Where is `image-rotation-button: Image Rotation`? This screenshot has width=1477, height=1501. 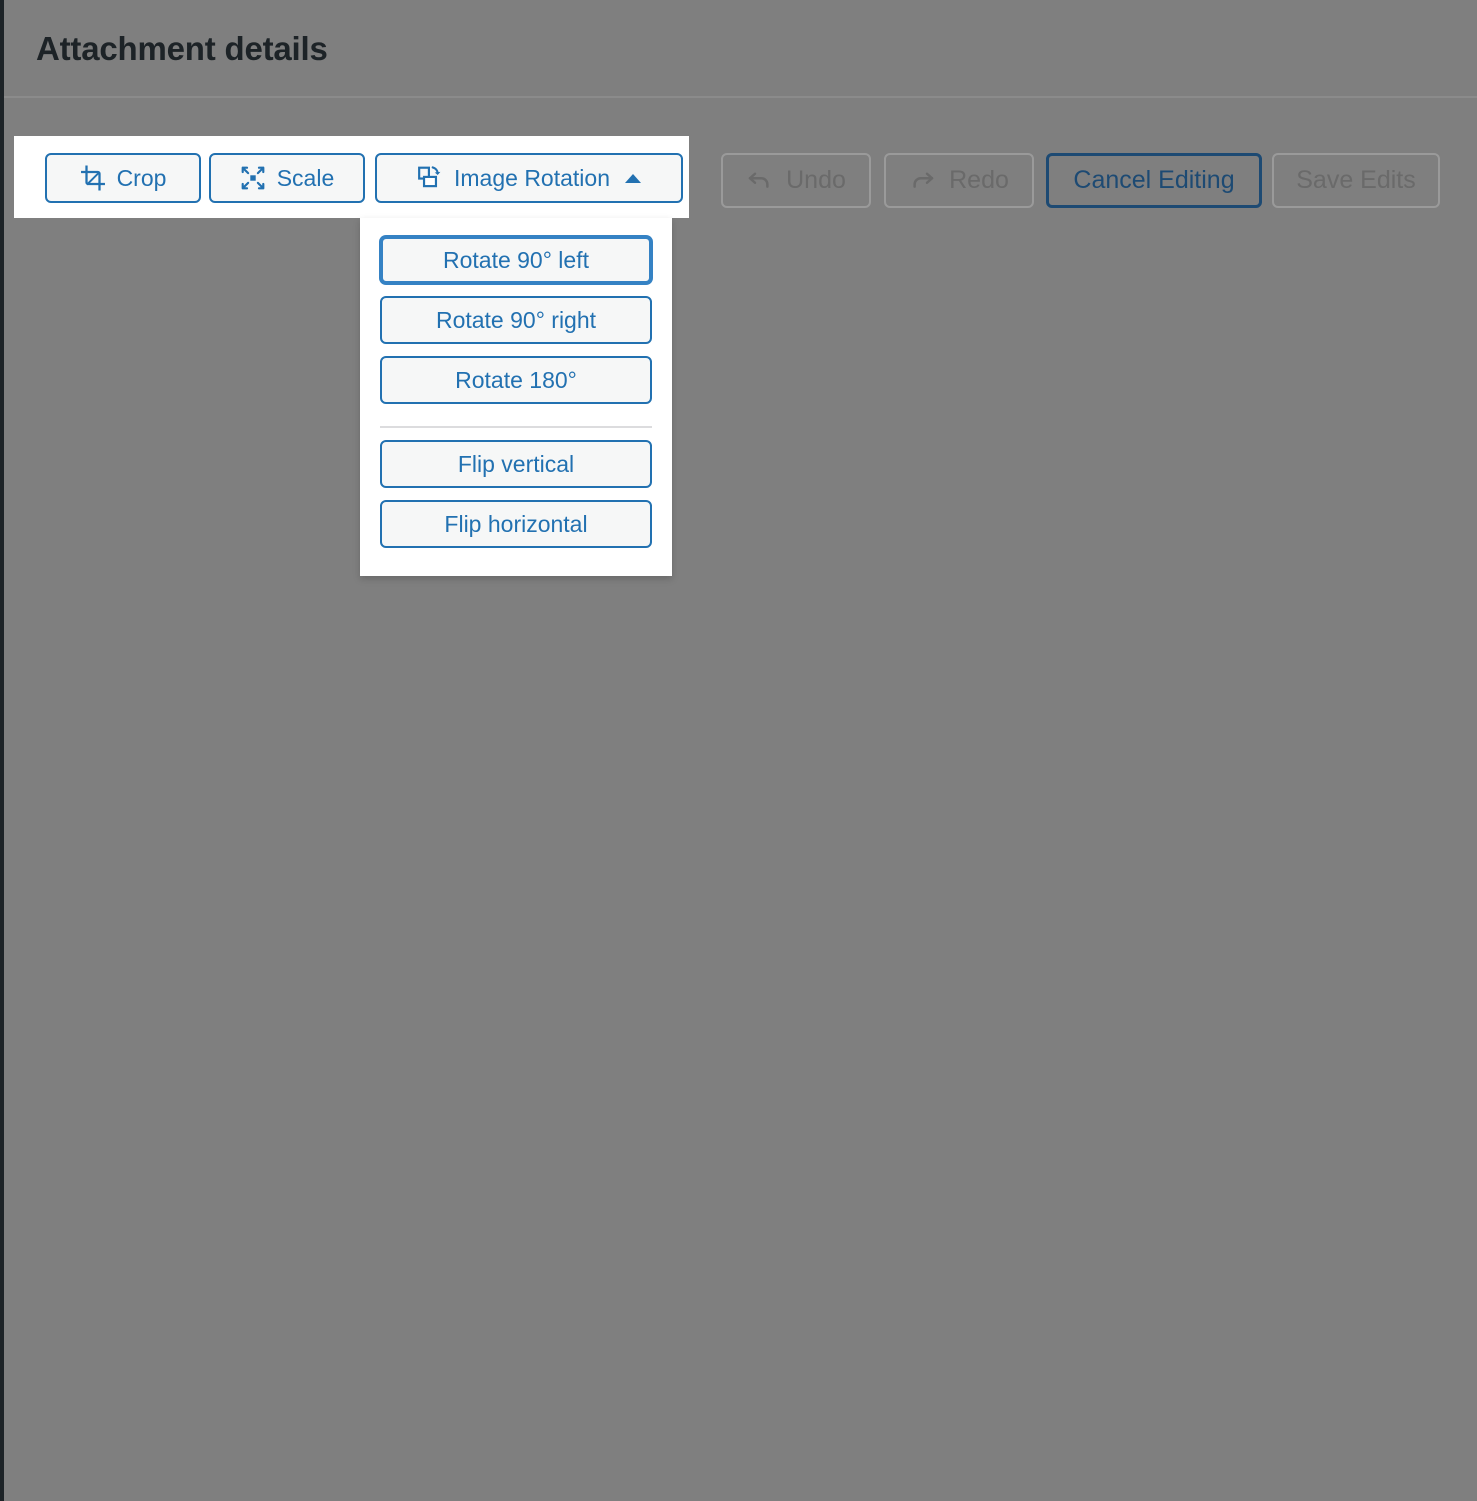 image-rotation-button: Image Rotation is located at coordinates (529, 178).